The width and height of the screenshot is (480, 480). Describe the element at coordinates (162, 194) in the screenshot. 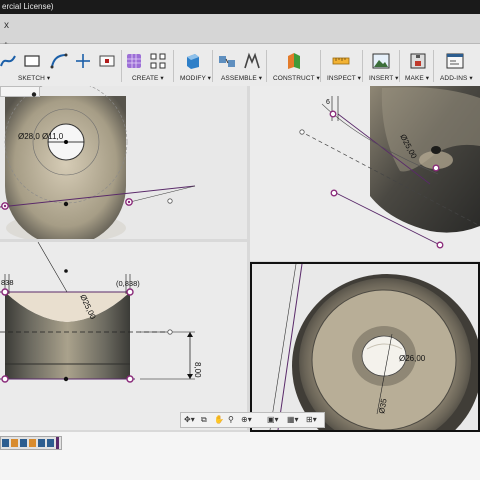

I see `sketch-line-ext` at that location.